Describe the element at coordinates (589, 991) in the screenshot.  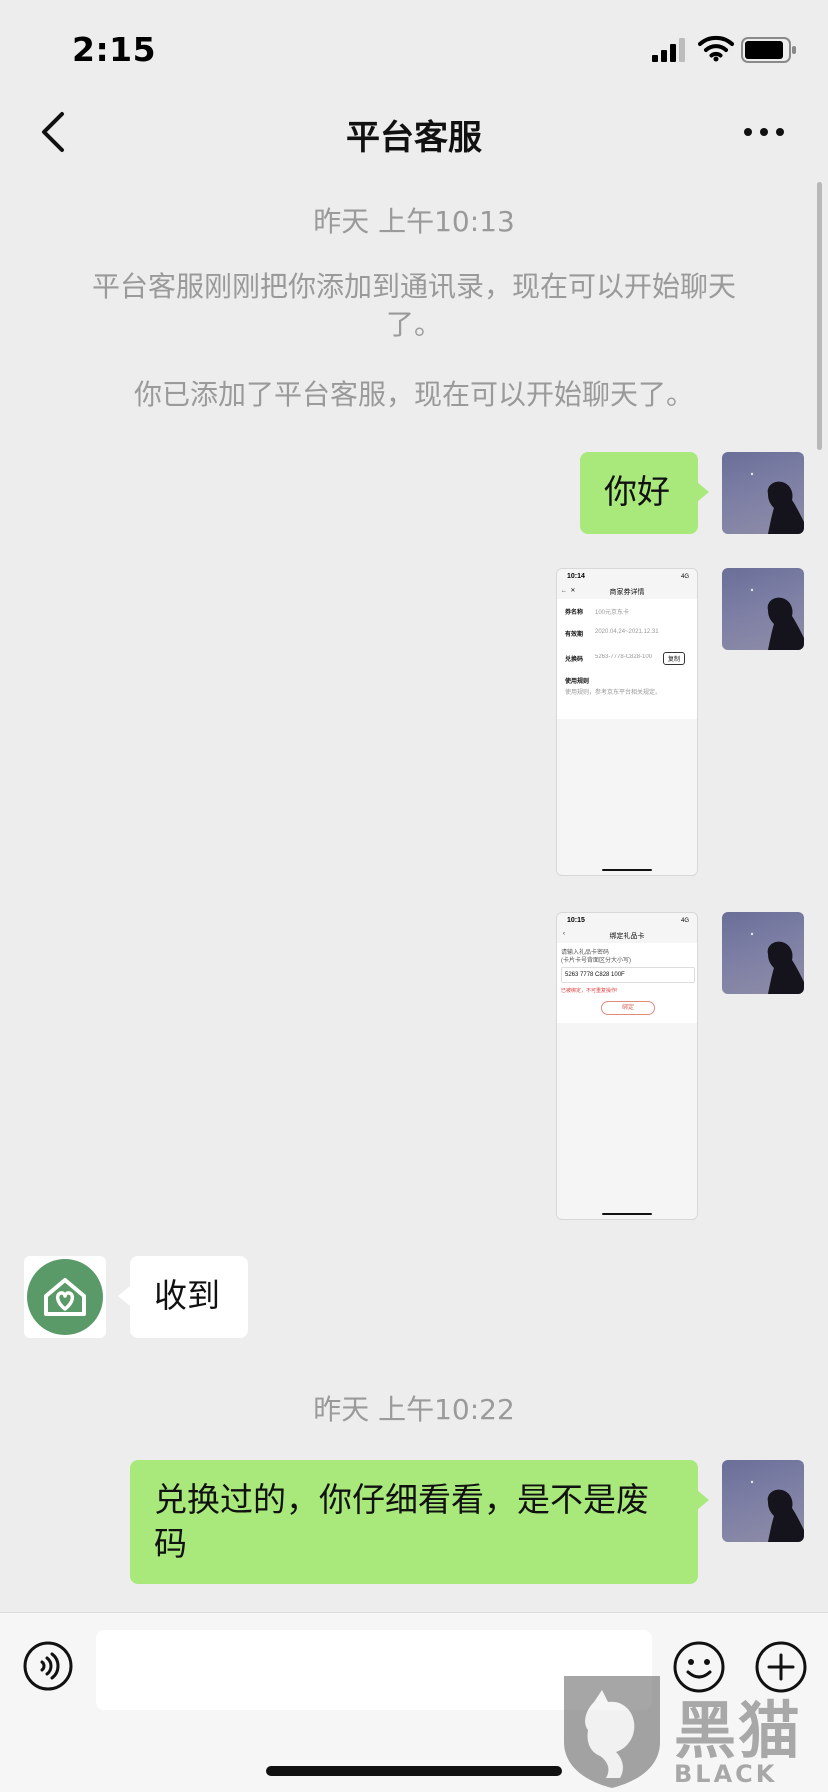
I see `thumb-error: 已被绑定，不可重复操作!` at that location.